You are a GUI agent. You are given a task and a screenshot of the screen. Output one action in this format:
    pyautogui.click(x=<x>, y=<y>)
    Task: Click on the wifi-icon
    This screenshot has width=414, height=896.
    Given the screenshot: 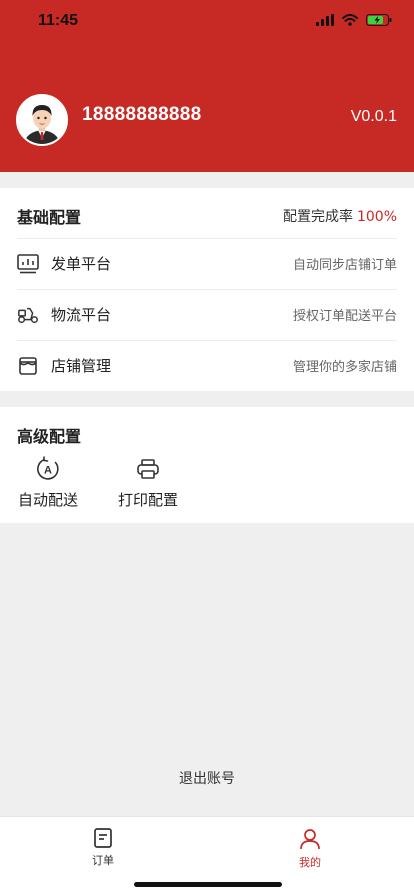 What is the action you would take?
    pyautogui.click(x=350, y=20)
    